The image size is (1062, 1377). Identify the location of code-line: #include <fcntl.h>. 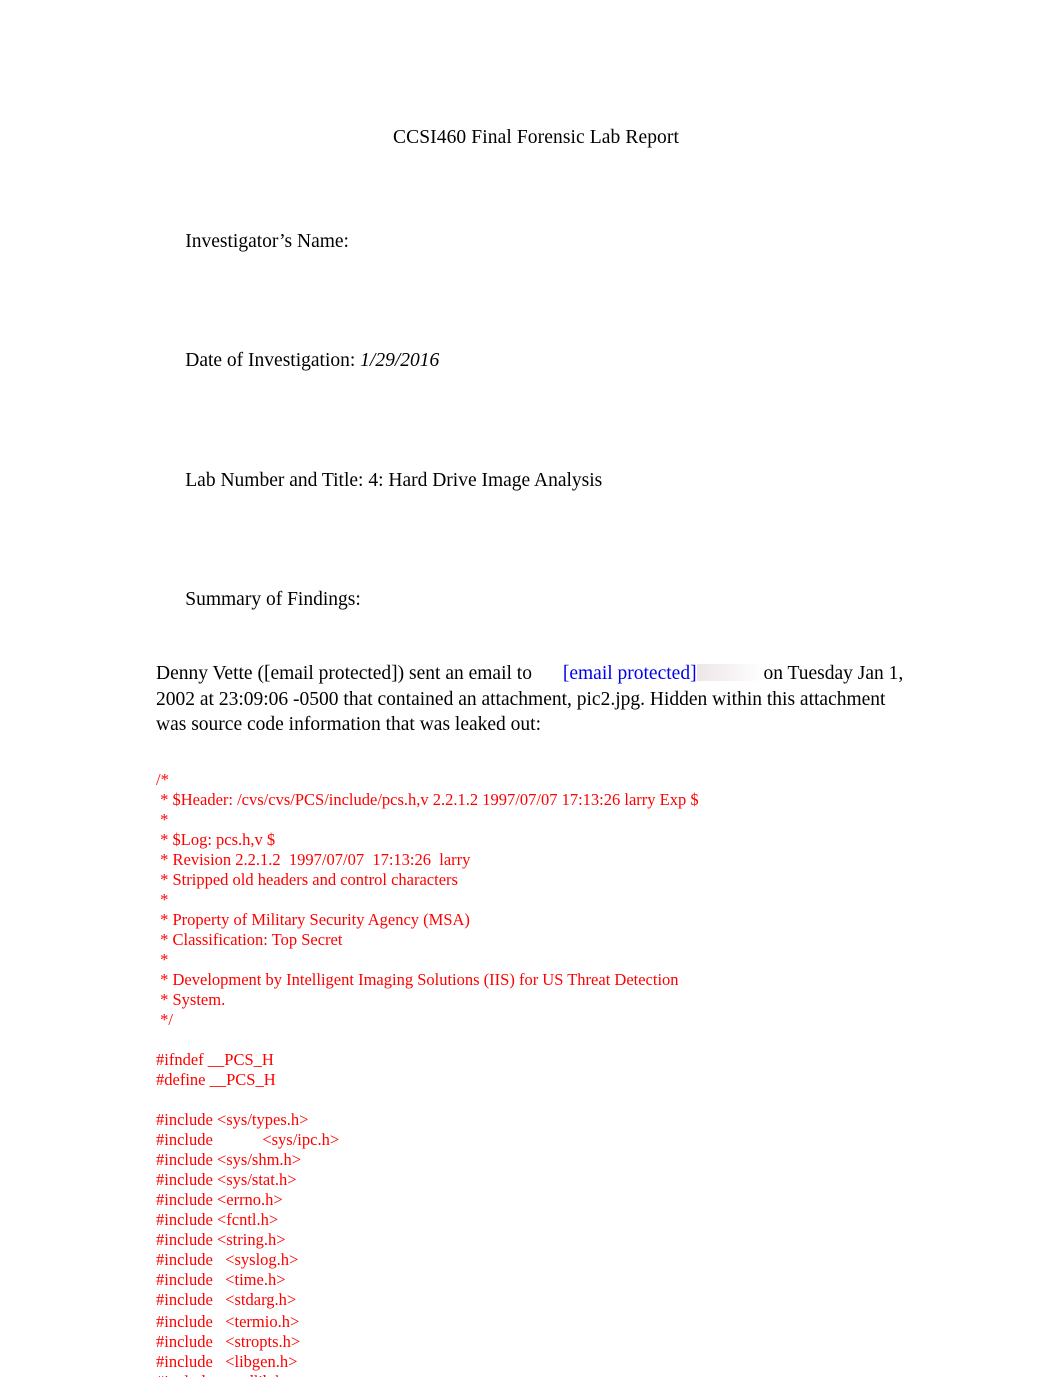
(217, 1219).